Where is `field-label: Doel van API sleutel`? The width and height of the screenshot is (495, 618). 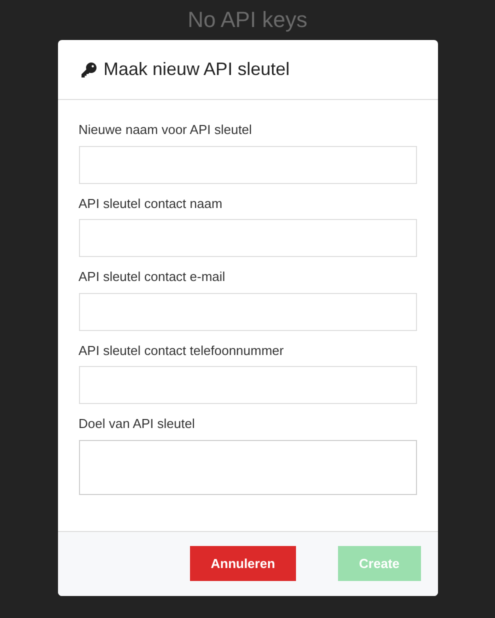 field-label: Doel van API sleutel is located at coordinates (137, 424).